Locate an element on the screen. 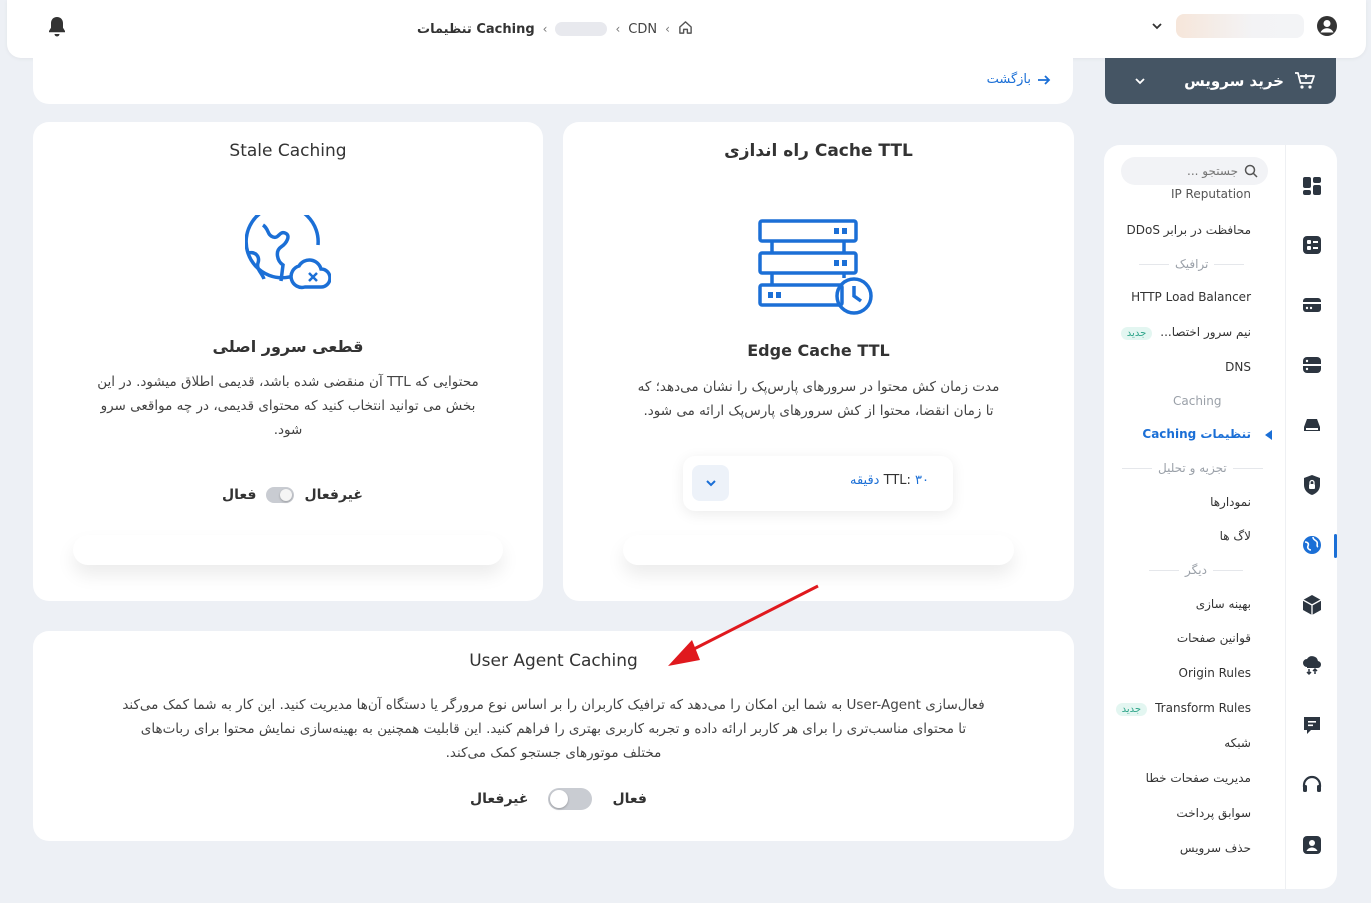 Image resolution: width=1371 pixels, height=903 pixels. sidebar-item-page-rules: قوانین صفحات is located at coordinates (1214, 638).